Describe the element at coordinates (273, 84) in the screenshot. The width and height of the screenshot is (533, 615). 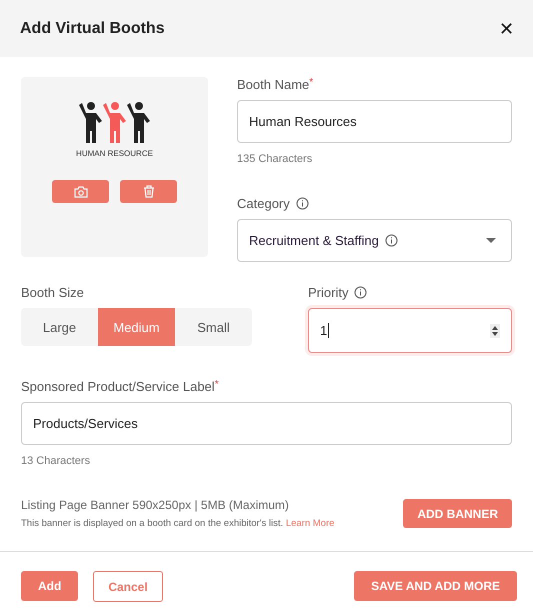
I see `booth-name-label: Booth Name` at that location.